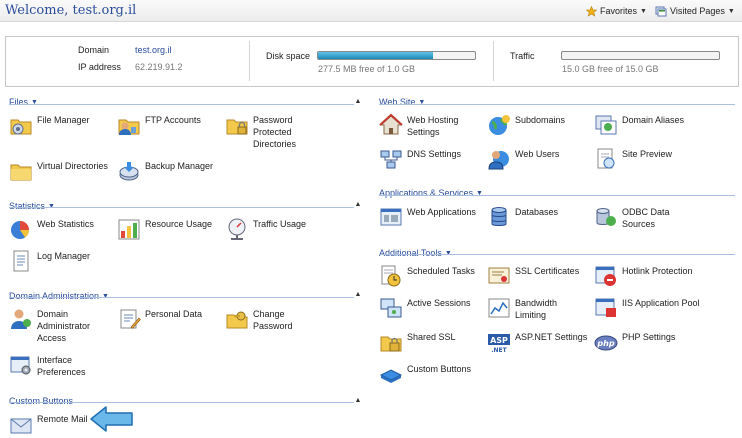 The width and height of the screenshot is (742, 438). I want to click on bar-chart-icon, so click(129, 229).